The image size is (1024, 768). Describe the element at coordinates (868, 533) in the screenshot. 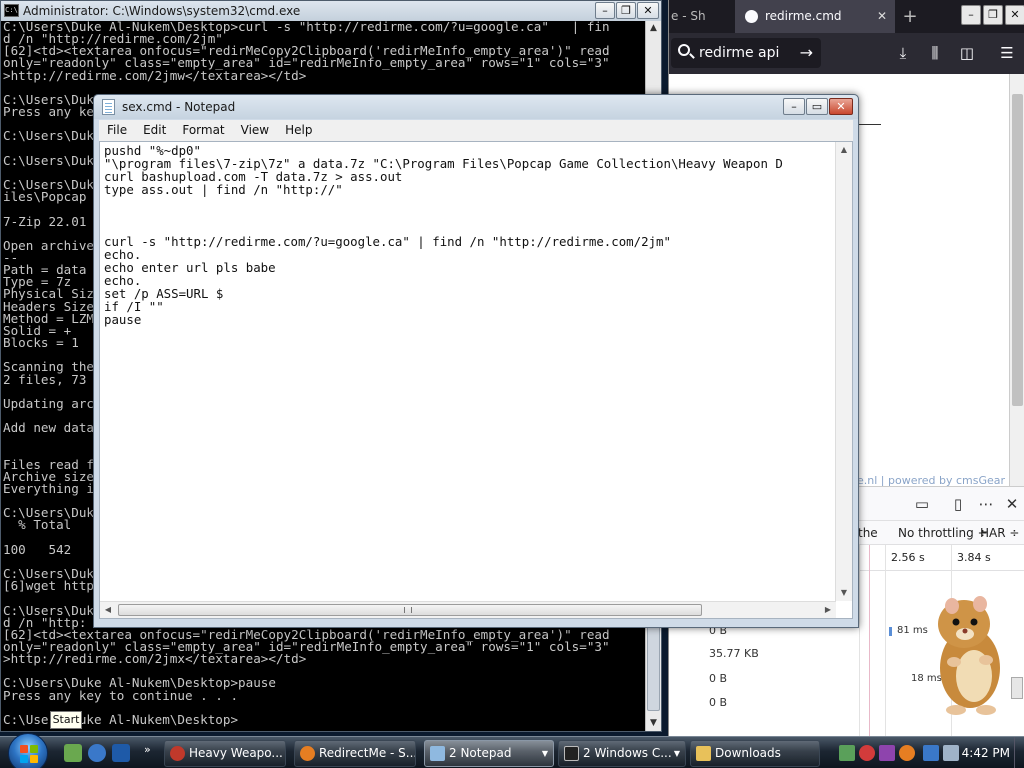

I see `disable-cache-label: the` at that location.